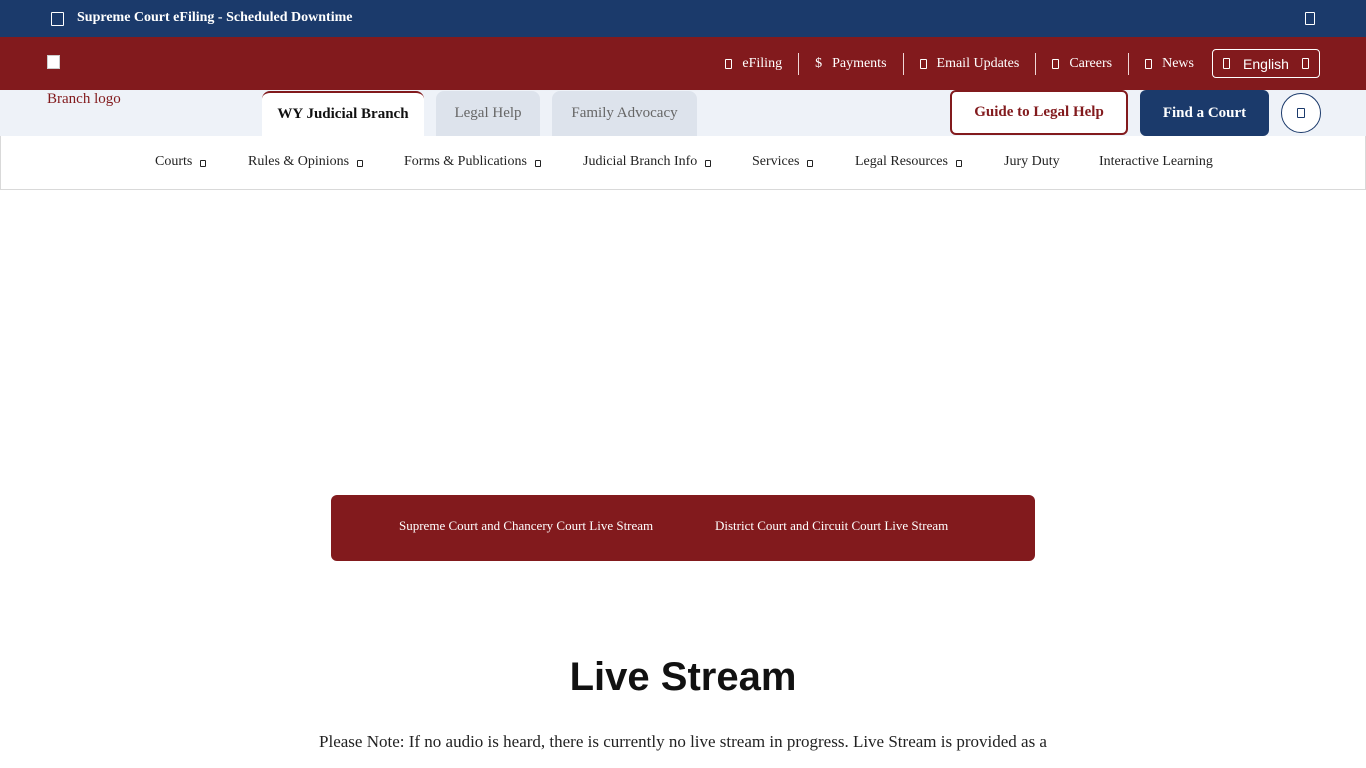 This screenshot has width=1366, height=768. Describe the element at coordinates (1310, 18) in the screenshot. I see `close-icon` at that location.